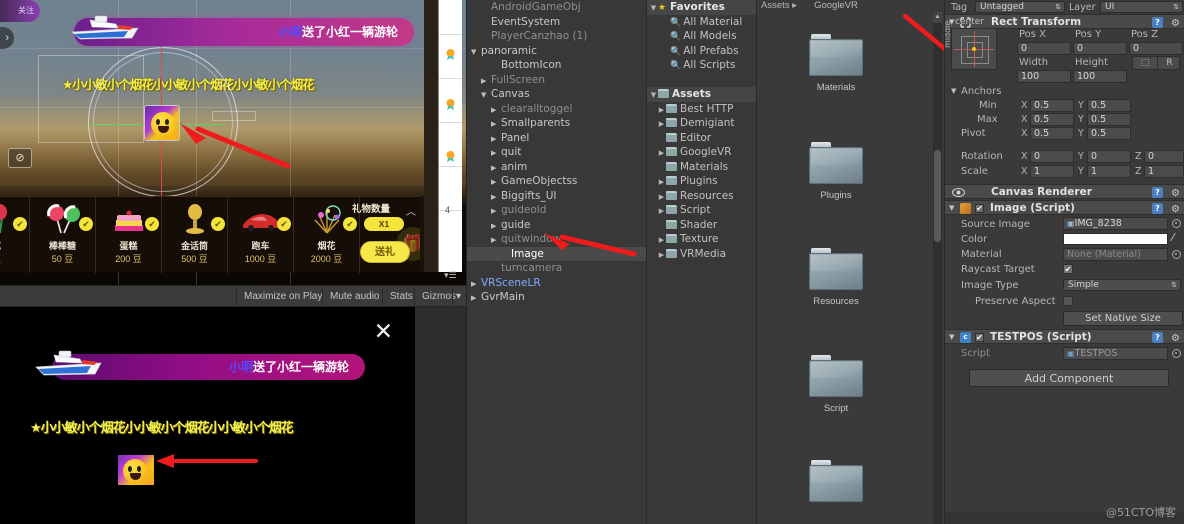 The image size is (1184, 524). What do you see at coordinates (385, 252) in the screenshot?
I see `send-gift-button: 送礼` at bounding box center [385, 252].